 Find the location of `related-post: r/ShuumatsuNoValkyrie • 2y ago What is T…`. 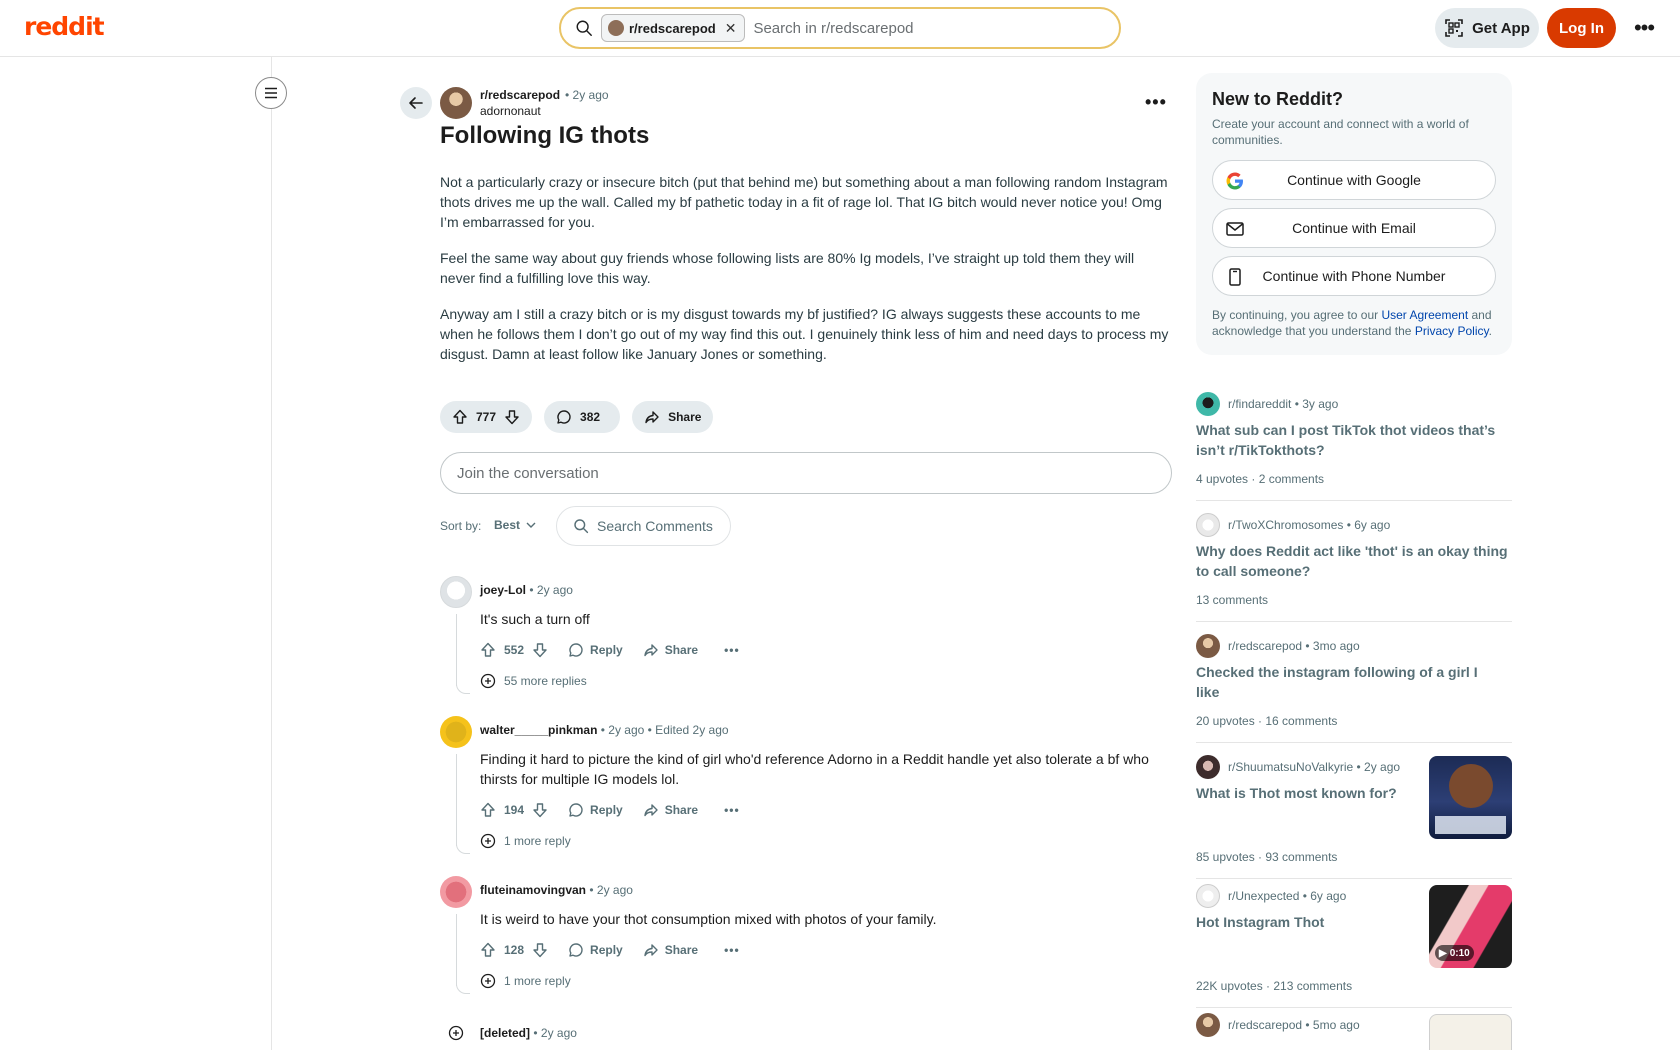

related-post: r/ShuumatsuNoValkyrie • 2y ago What is T… is located at coordinates (1354, 817).